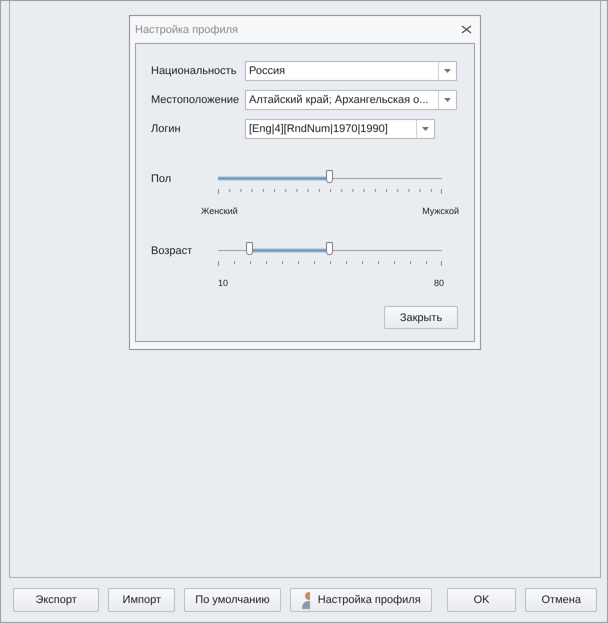 The height and width of the screenshot is (623, 608). I want to click on max-label: 80, so click(439, 283).